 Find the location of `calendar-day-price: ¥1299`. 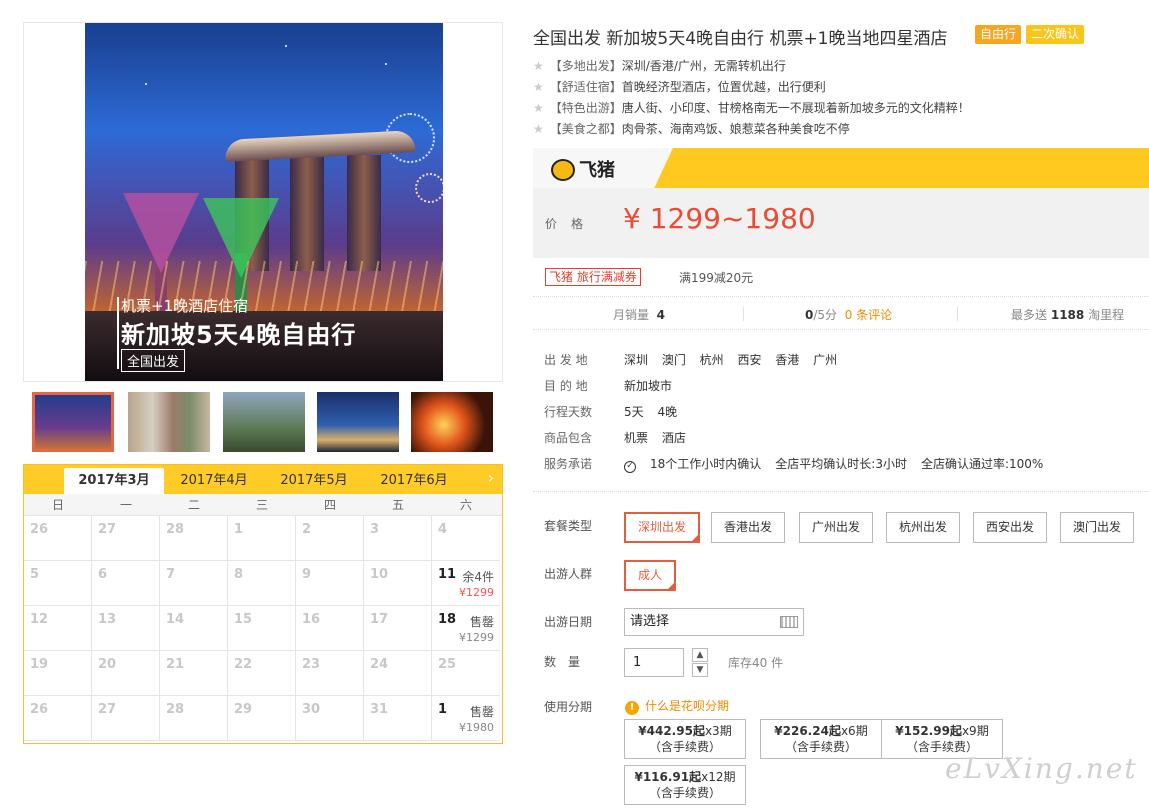

calendar-day-price: ¥1299 is located at coordinates (476, 592).